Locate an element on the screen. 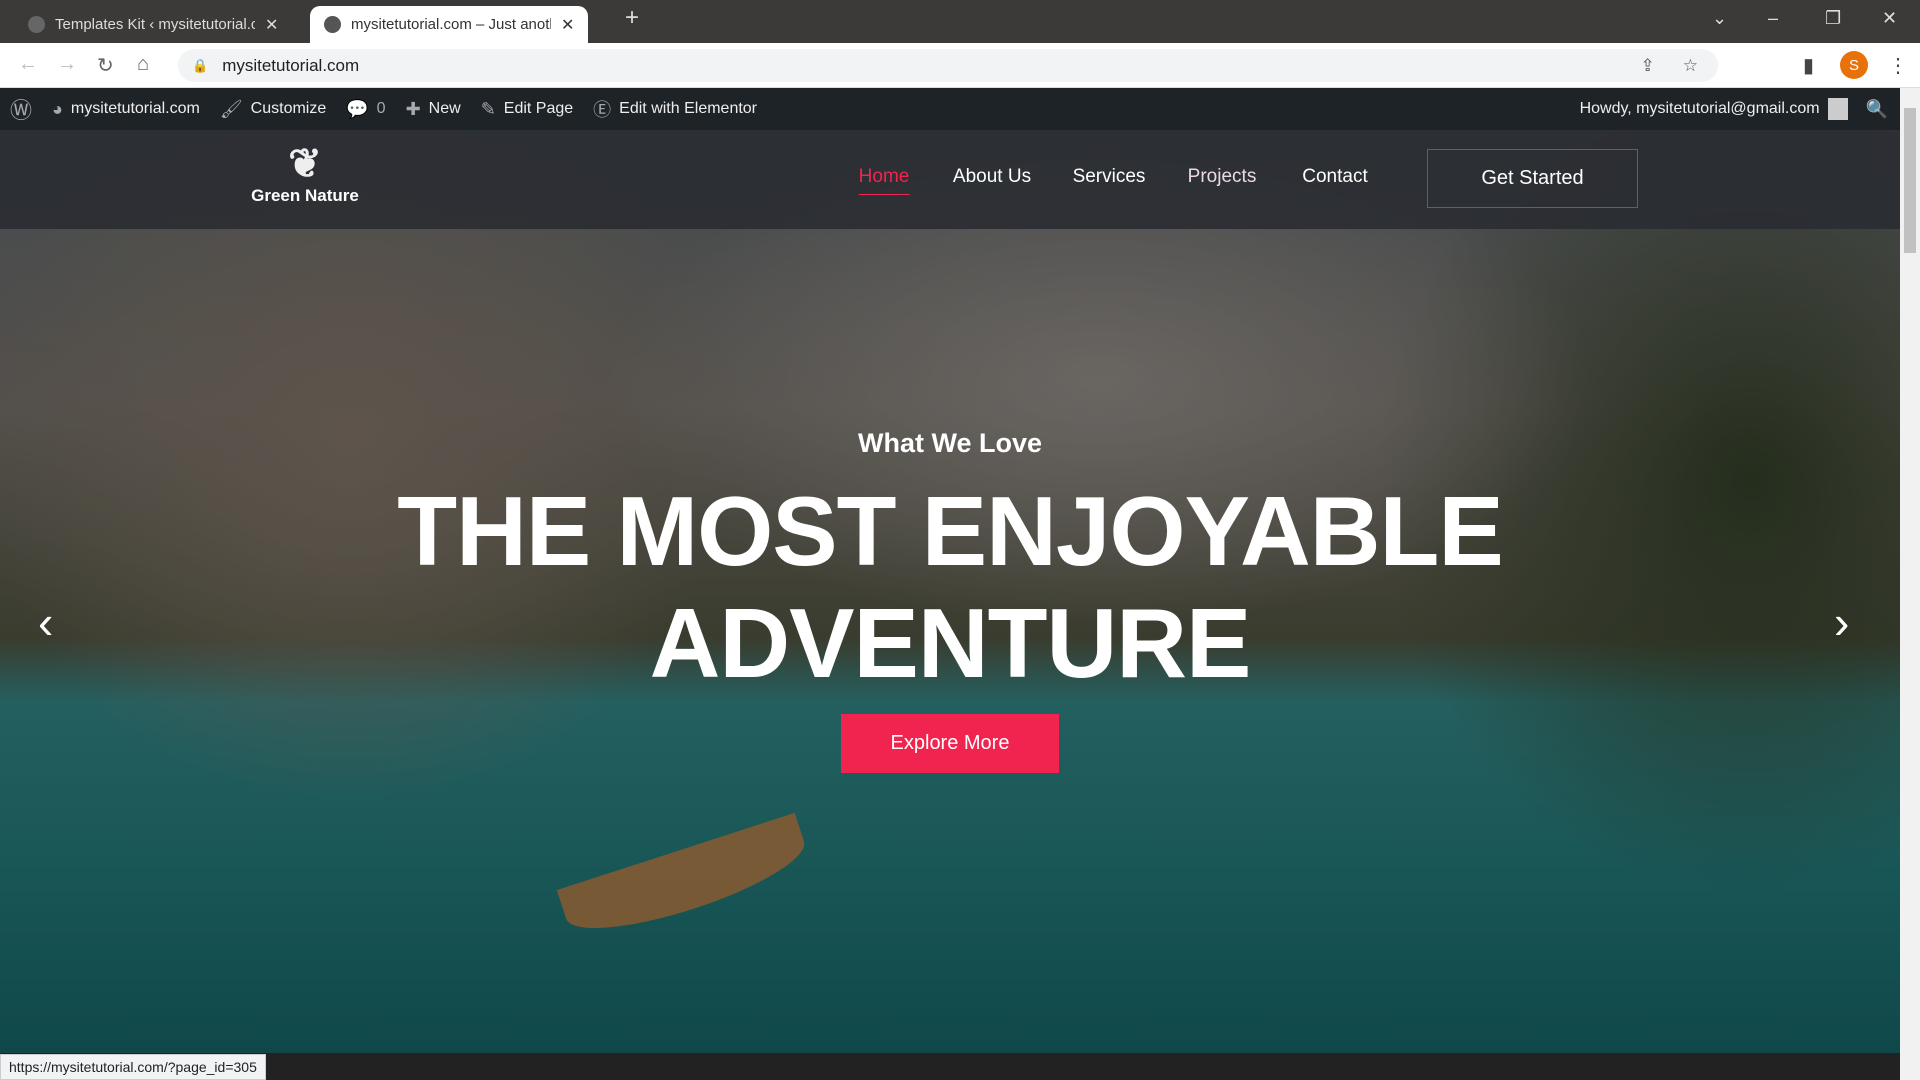 The image size is (1920, 1080). logo-text: Green Nature is located at coordinates (305, 195).